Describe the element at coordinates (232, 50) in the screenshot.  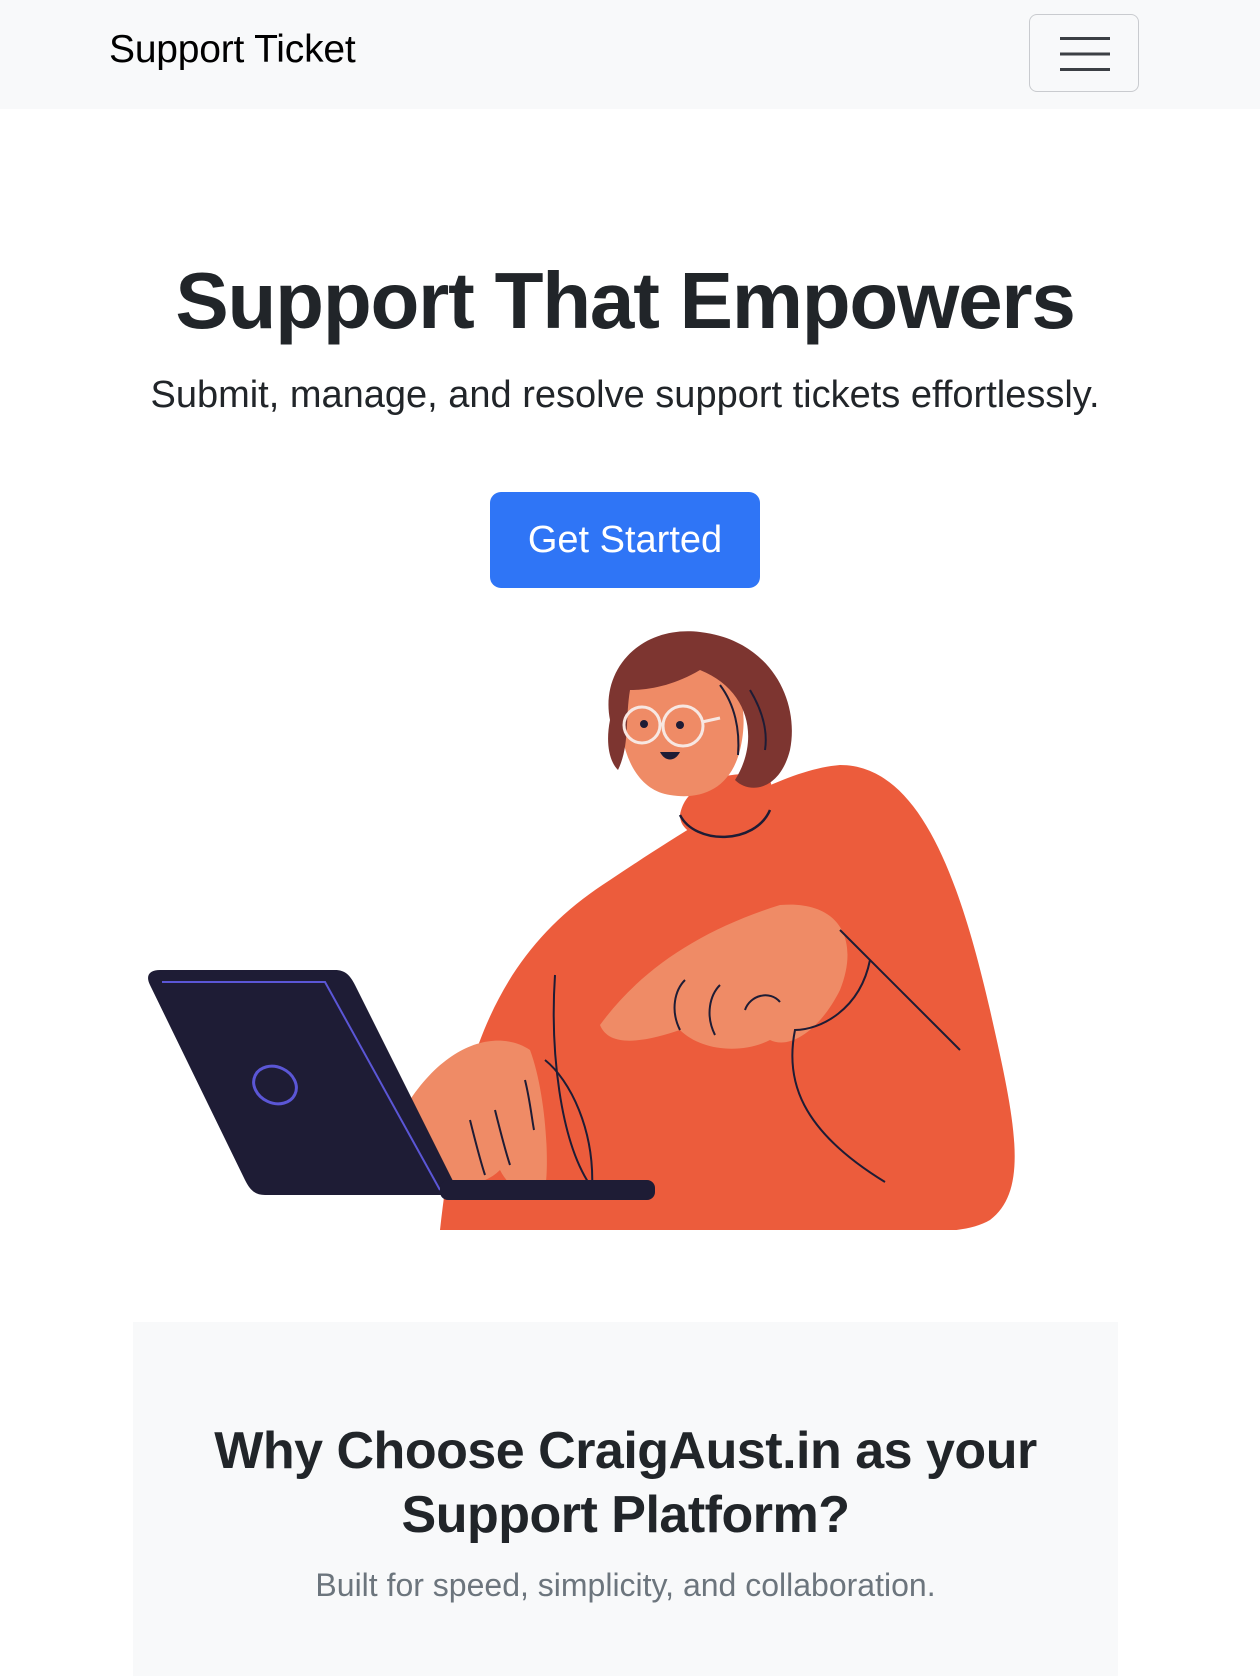
I see `brand-link: Support Ticket` at that location.